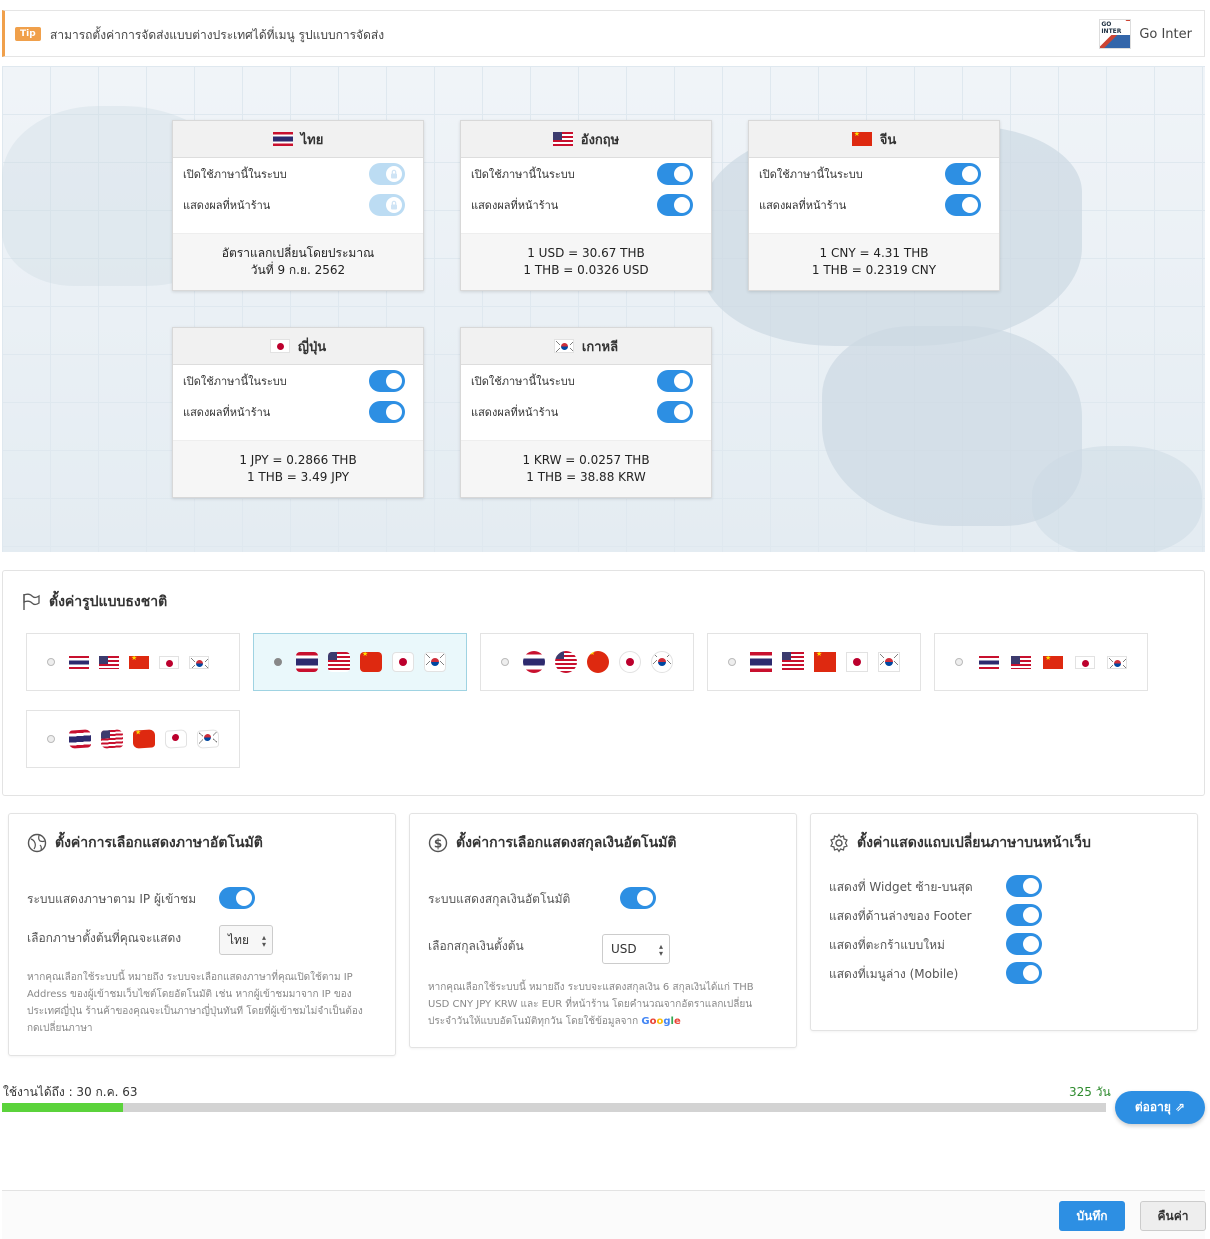 This screenshot has width=1210, height=1239. I want to click on language-name: ญี่ปุ่น, so click(312, 347).